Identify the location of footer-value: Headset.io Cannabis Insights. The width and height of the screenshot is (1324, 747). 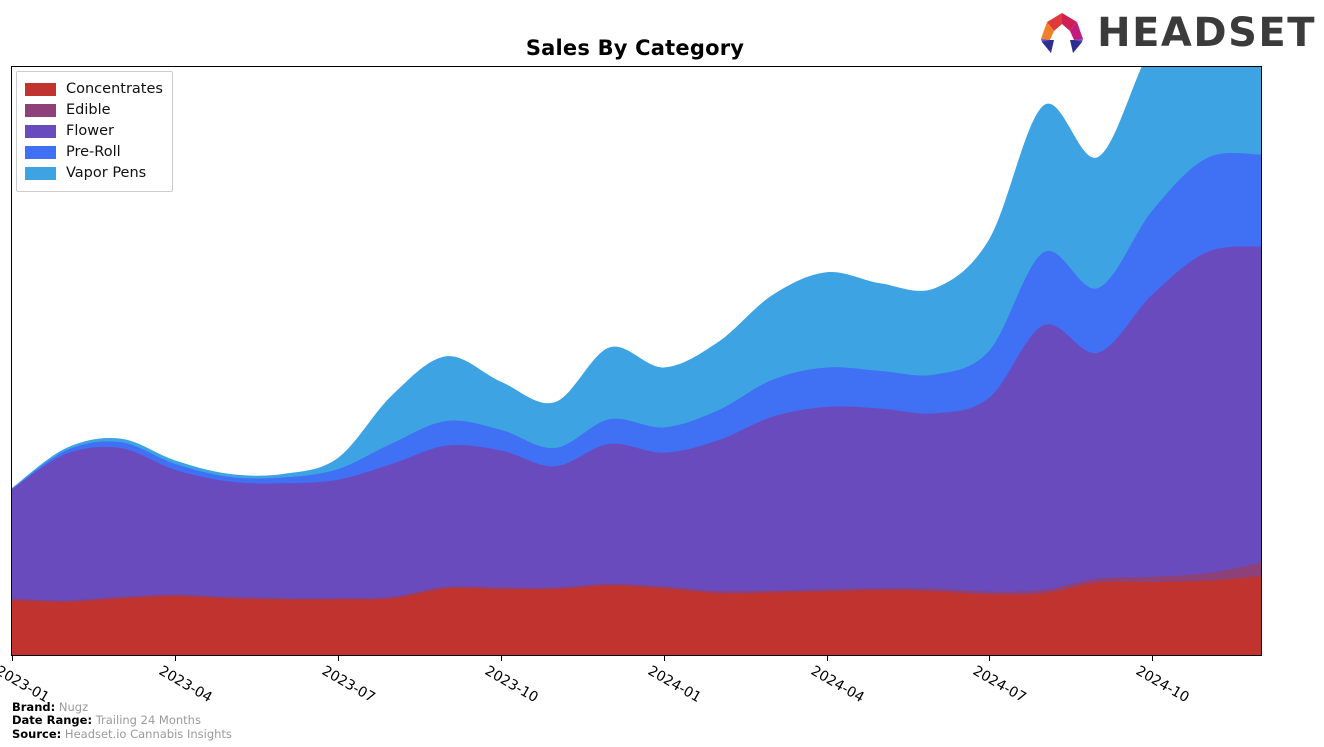
(146, 733).